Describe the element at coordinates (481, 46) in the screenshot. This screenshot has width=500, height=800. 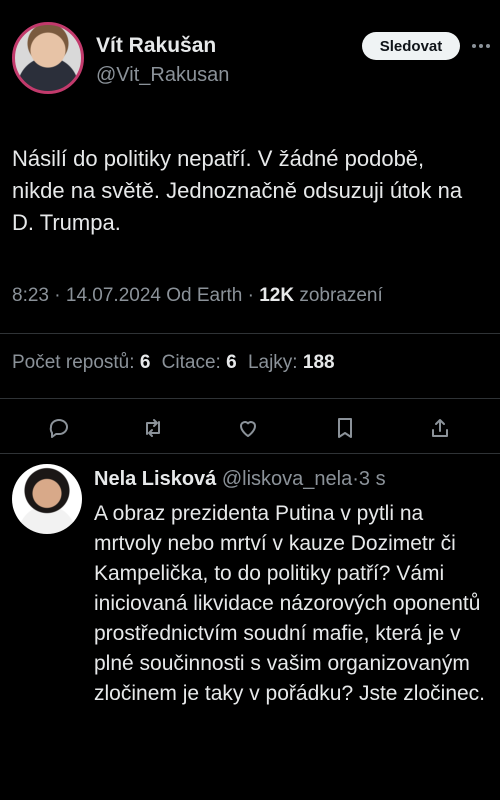
I see `more-options-icon` at that location.